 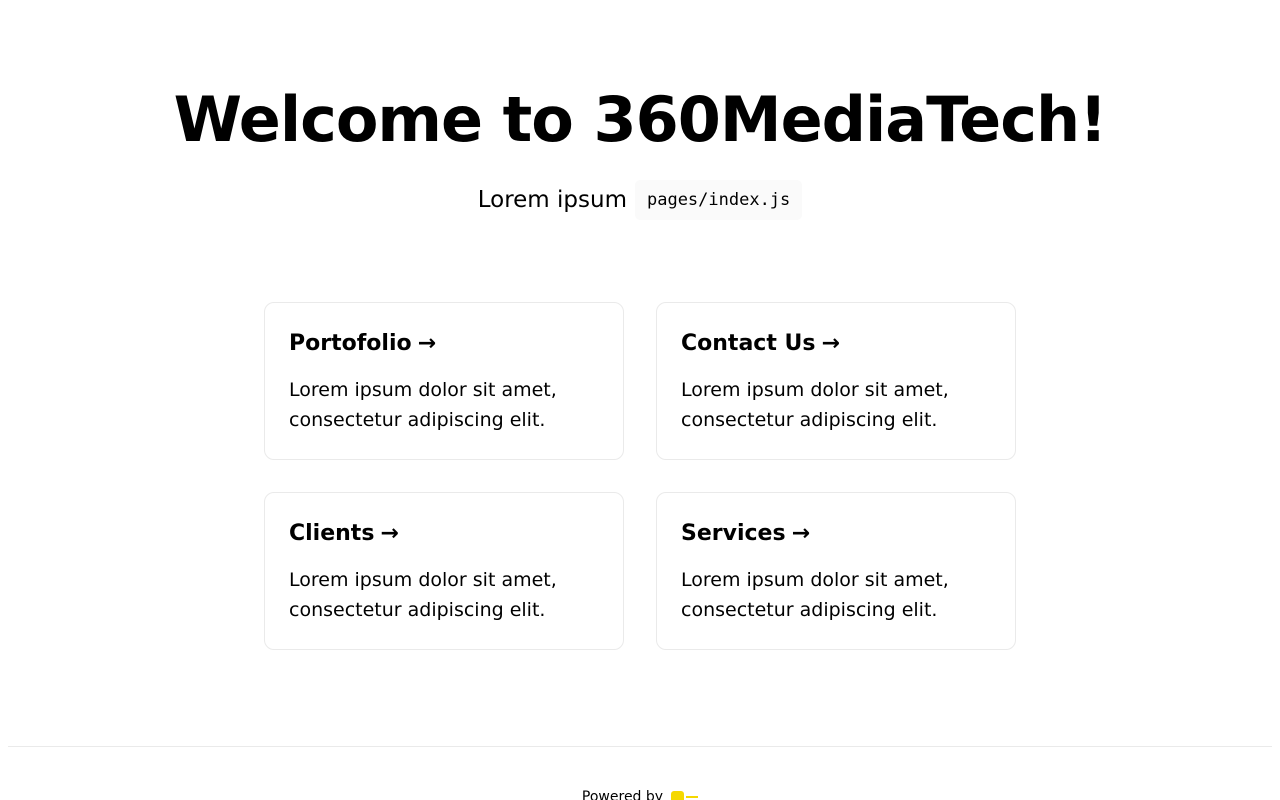 What do you see at coordinates (692, 797) in the screenshot?
I see `logo-wordmark` at bounding box center [692, 797].